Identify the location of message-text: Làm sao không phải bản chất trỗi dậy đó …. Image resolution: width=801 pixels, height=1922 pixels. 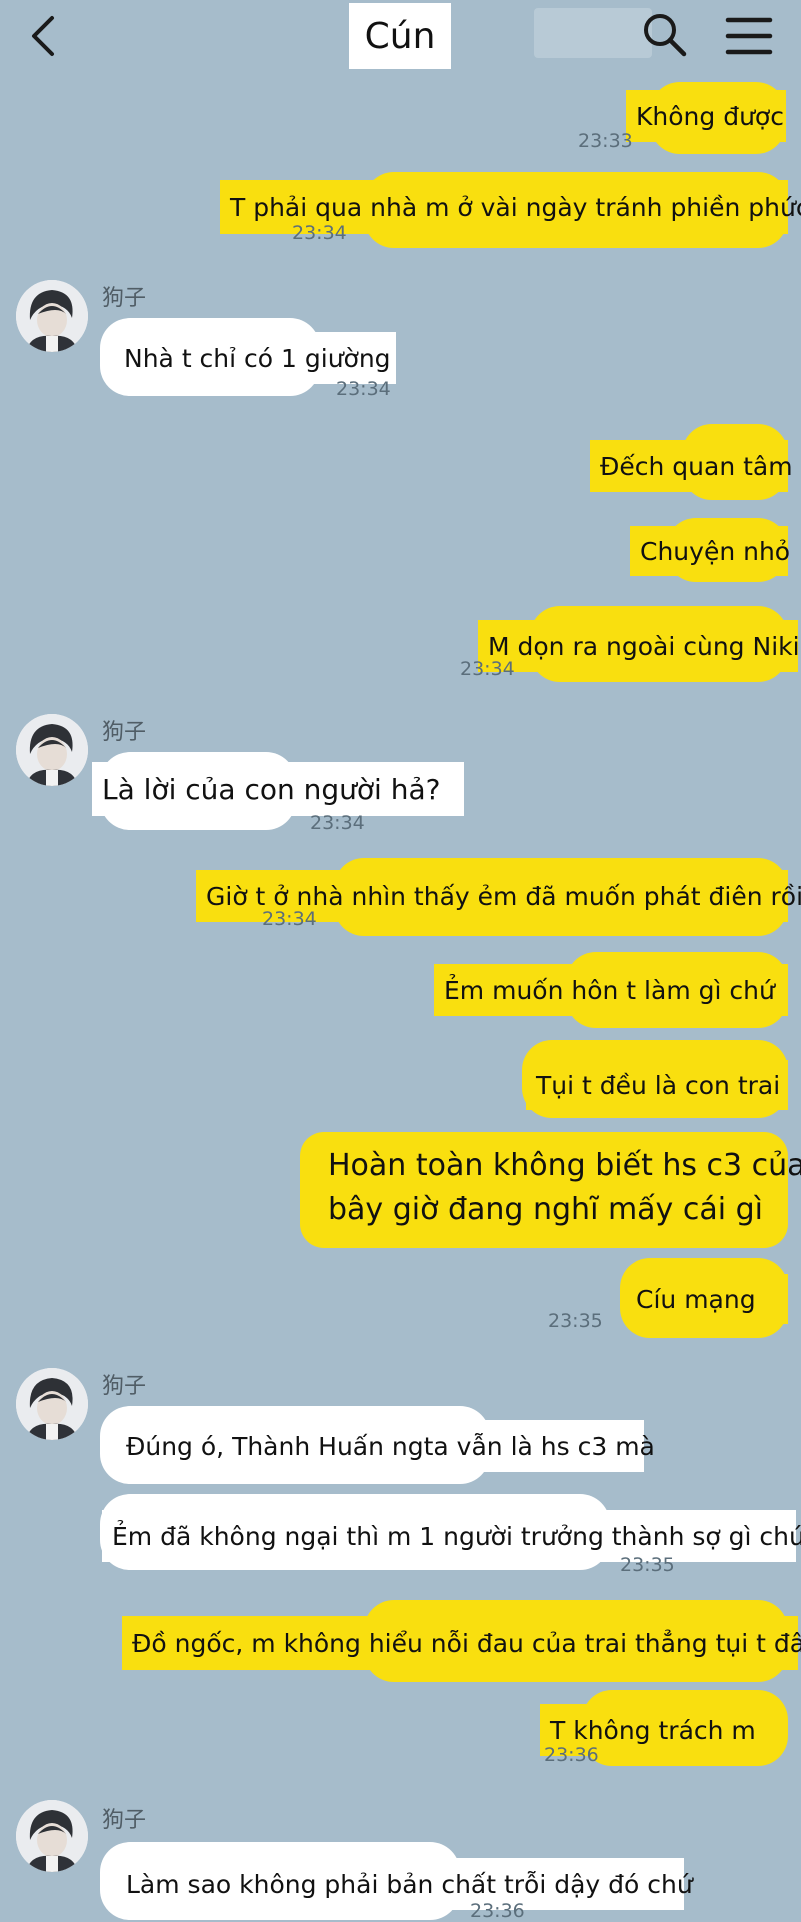
(404, 1884).